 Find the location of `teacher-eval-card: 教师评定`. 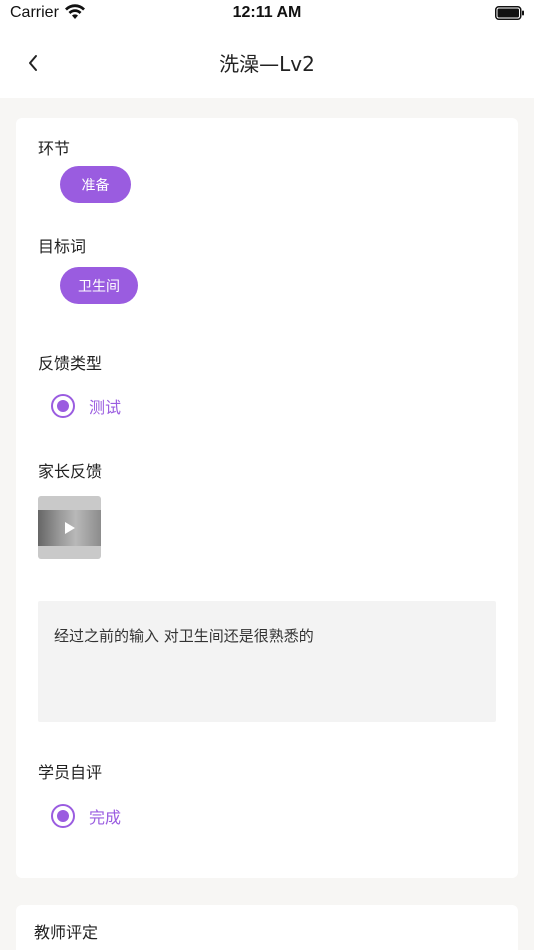

teacher-eval-card: 教师评定 is located at coordinates (267, 927).